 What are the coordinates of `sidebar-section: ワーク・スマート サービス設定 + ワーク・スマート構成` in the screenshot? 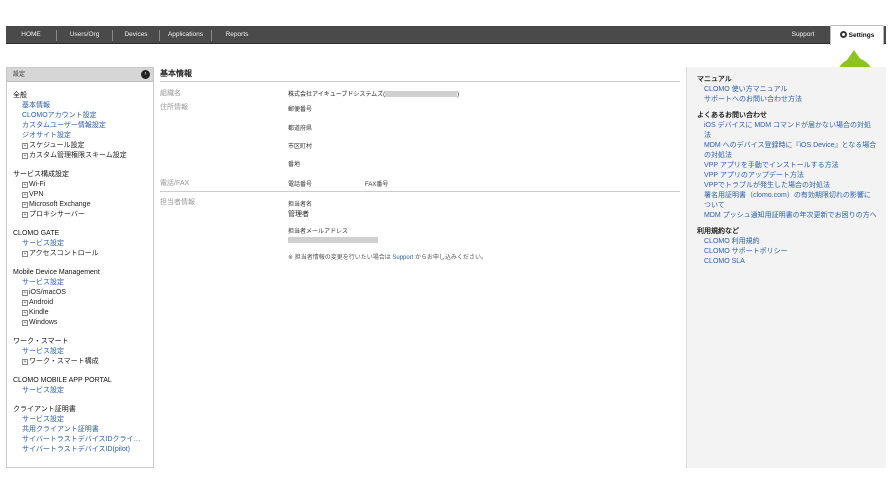 It's located at (80, 352).